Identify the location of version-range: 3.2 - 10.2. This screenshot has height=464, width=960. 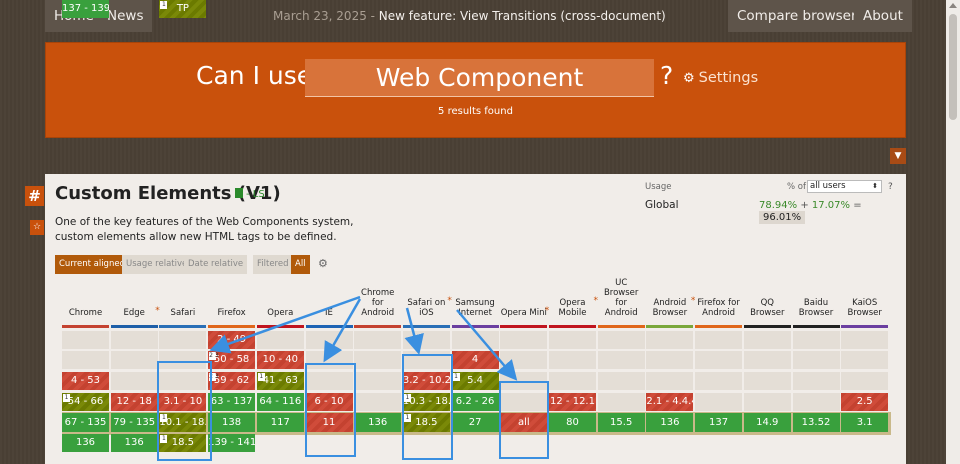
(426, 380).